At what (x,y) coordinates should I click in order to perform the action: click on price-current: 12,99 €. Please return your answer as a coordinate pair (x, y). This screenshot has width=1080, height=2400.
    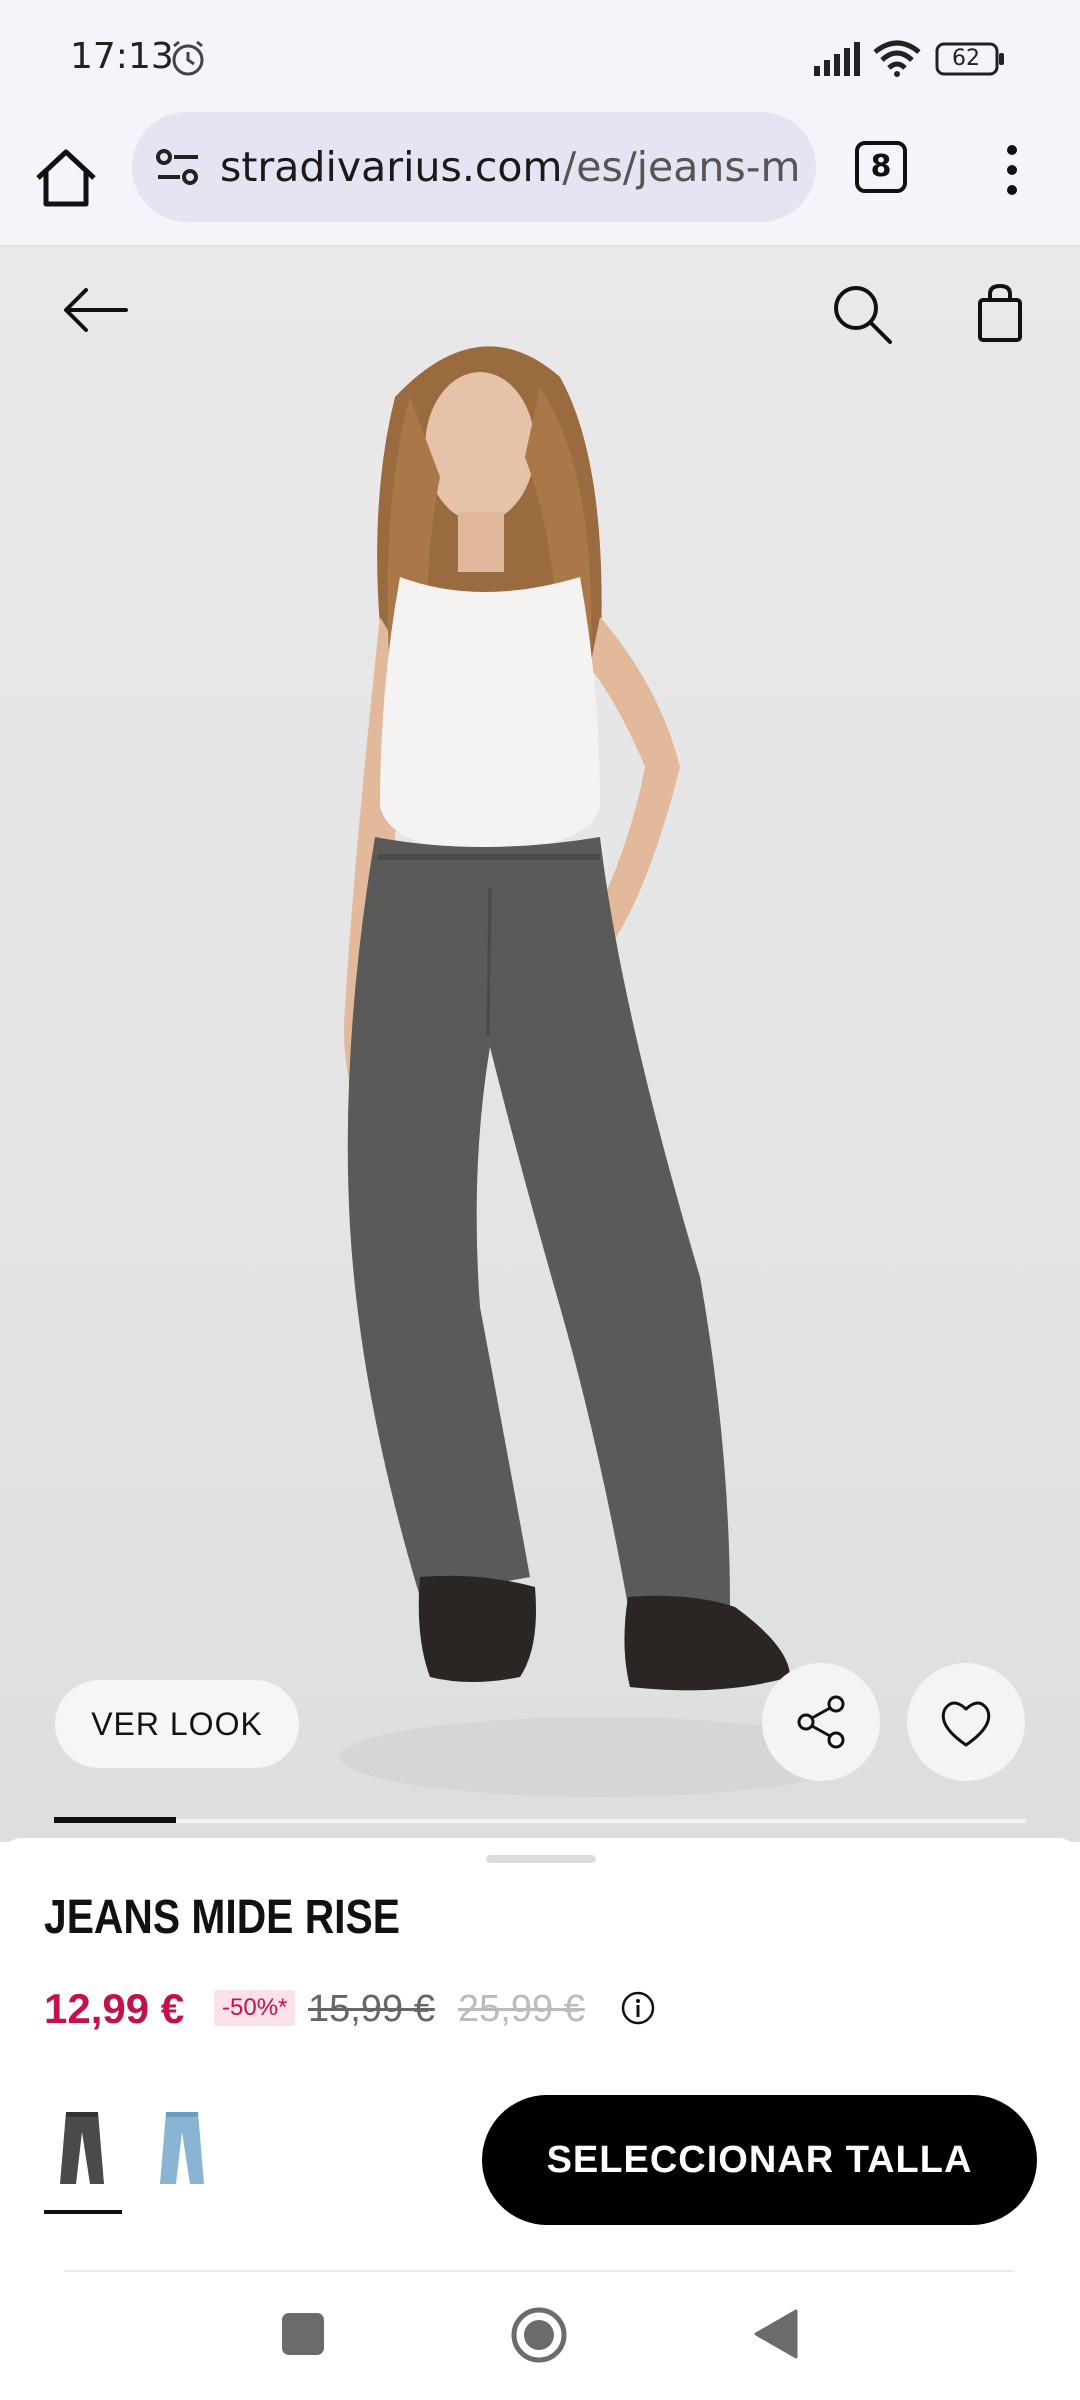
    Looking at the image, I should click on (114, 2008).